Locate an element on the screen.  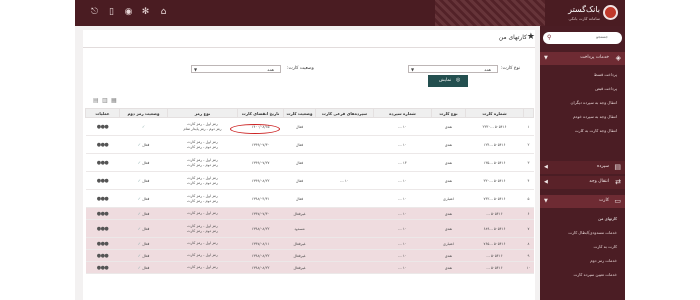
show-button: نمایش ◎ is located at coordinates (448, 81).